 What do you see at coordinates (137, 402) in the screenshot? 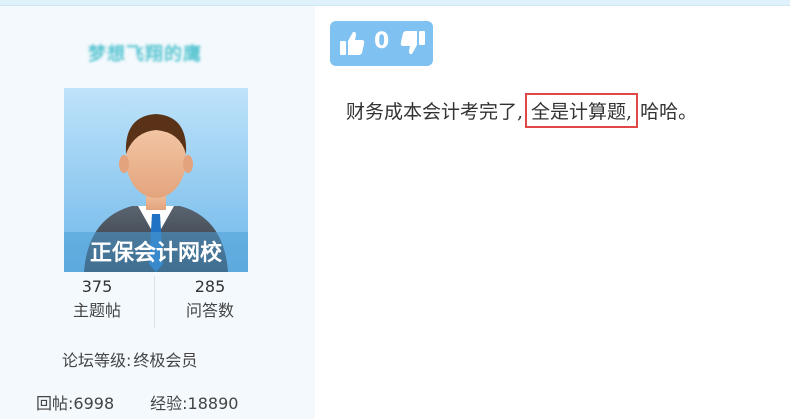
I see `reply-exp-line: 回帖:6998 经验:18890` at bounding box center [137, 402].